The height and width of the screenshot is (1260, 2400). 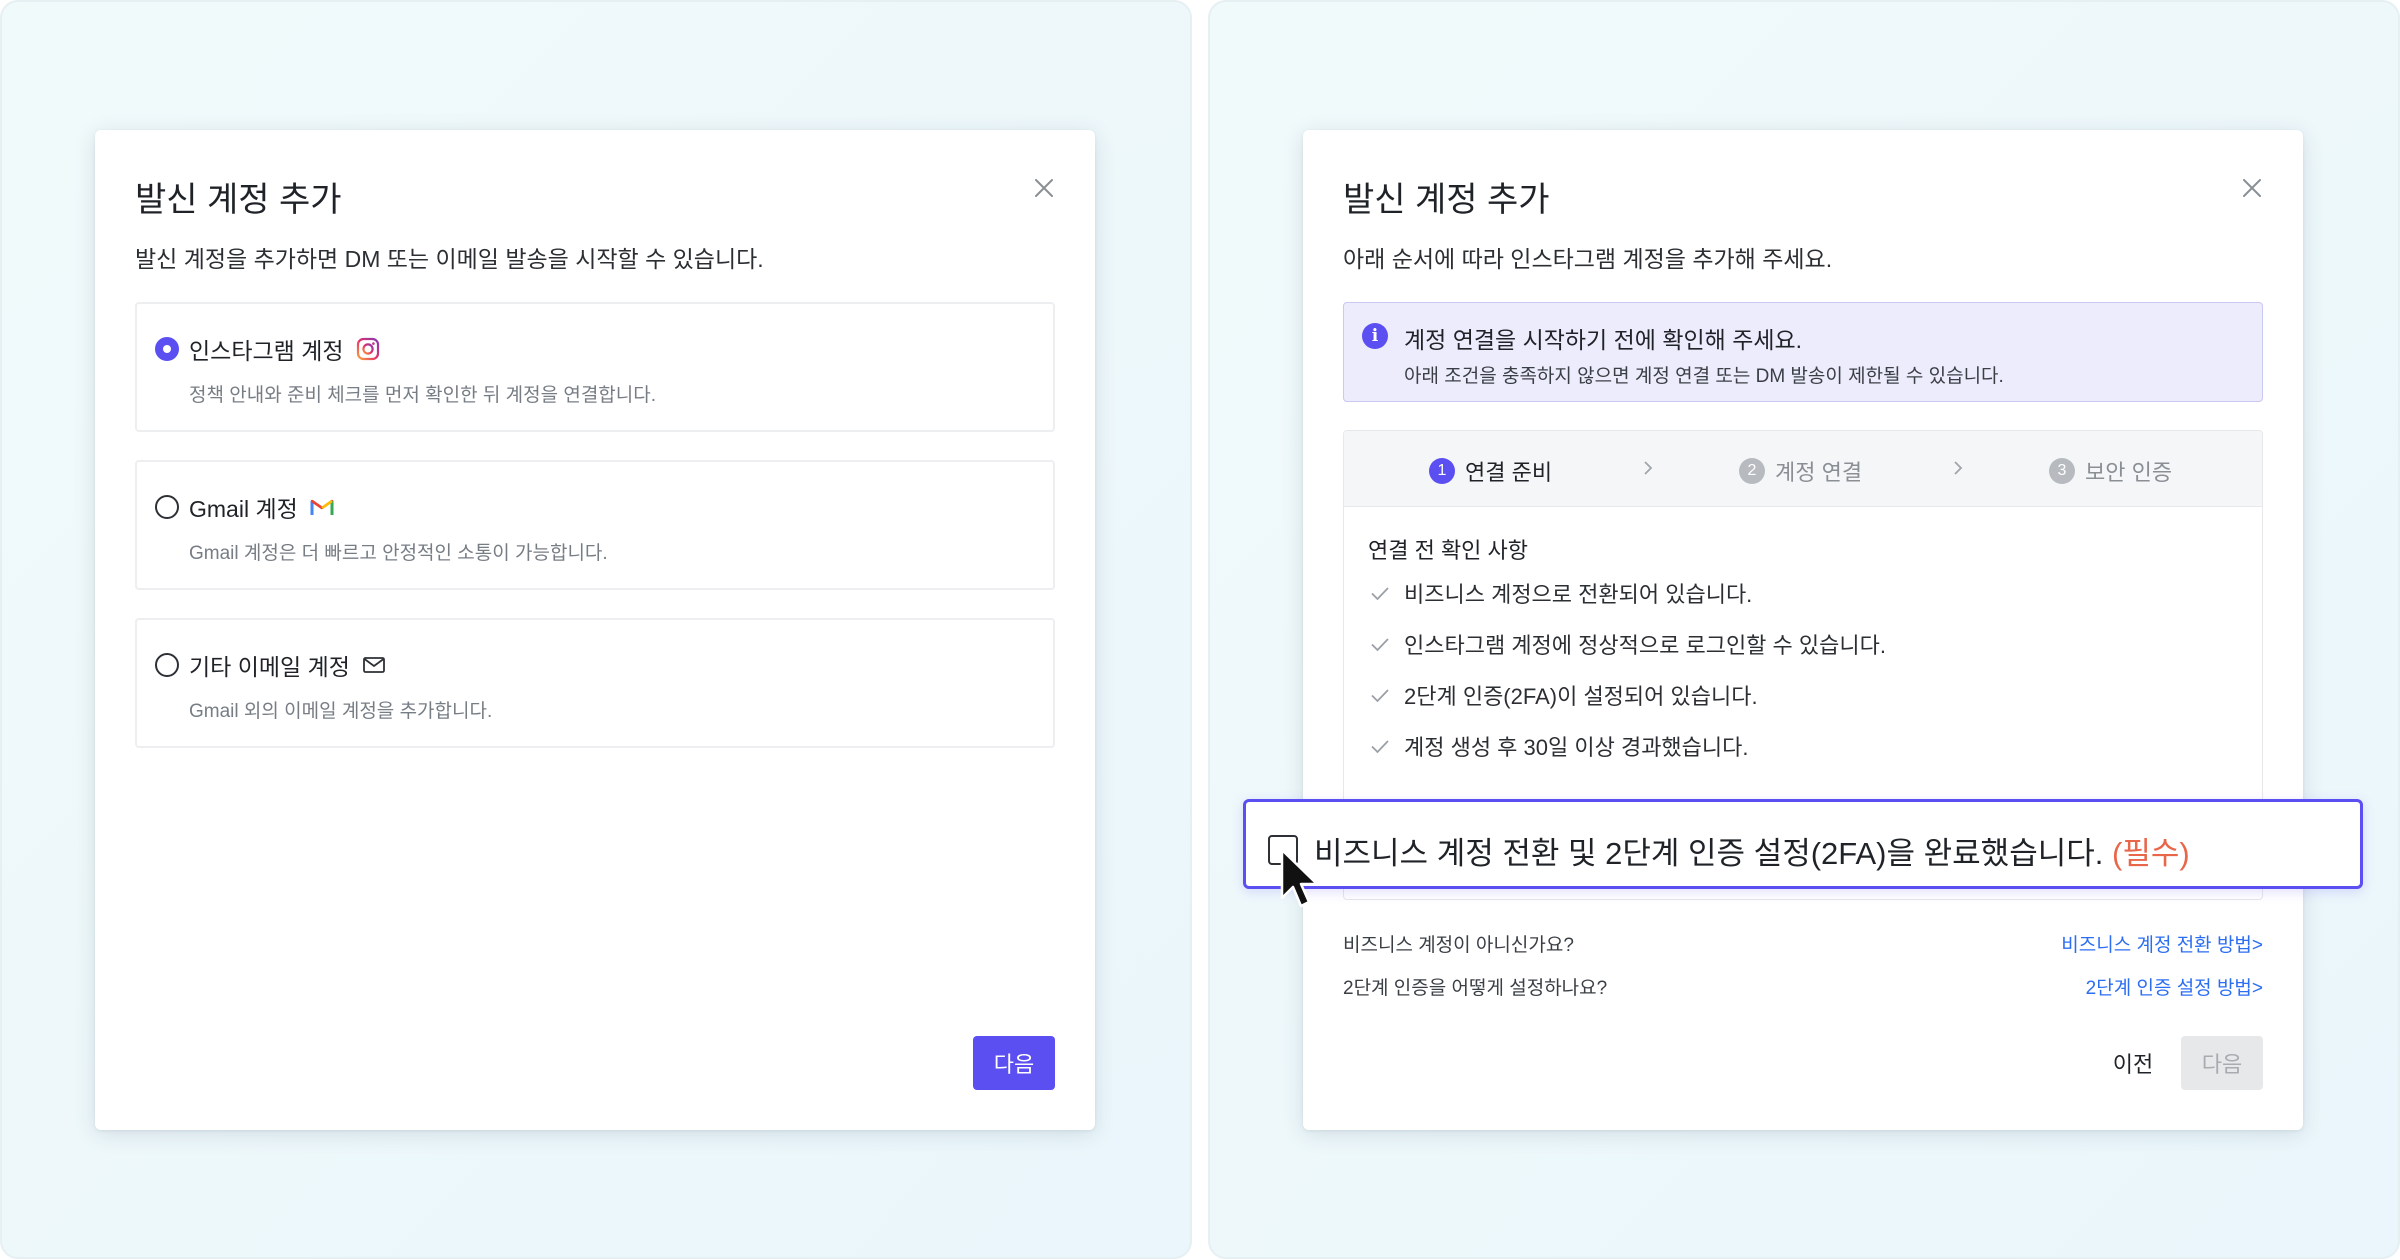 I want to click on radio-other-email, so click(x=167, y=665).